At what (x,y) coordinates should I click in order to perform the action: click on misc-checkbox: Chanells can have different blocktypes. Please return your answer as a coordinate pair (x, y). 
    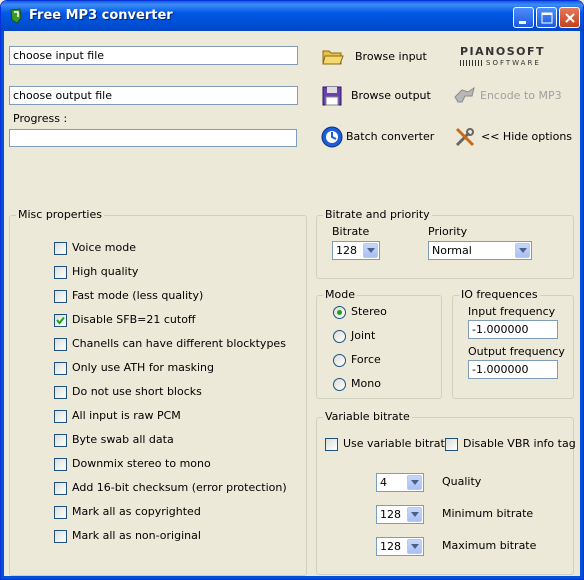
    Looking at the image, I should click on (174, 344).